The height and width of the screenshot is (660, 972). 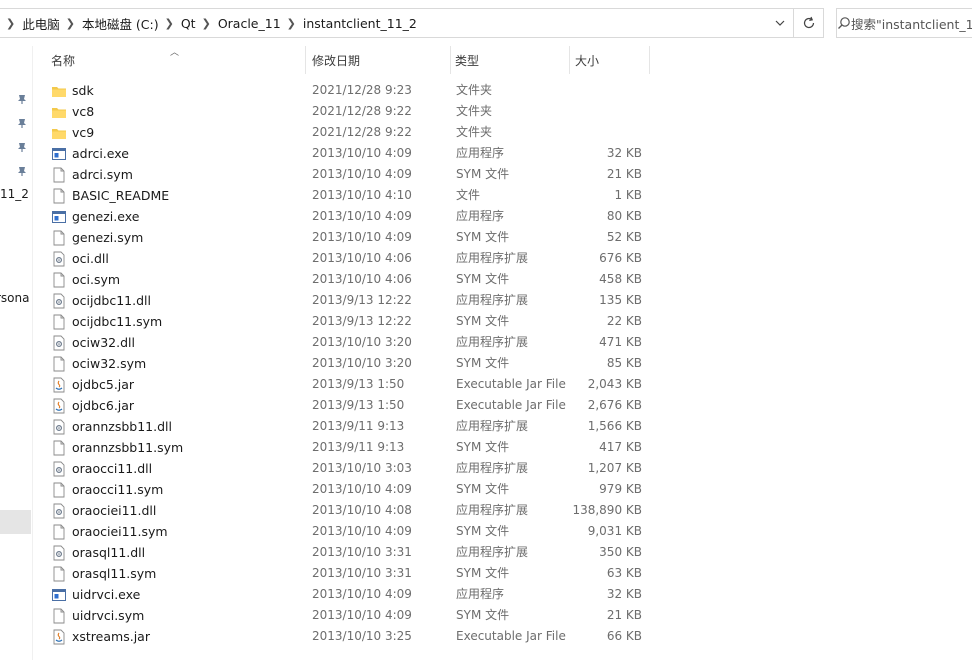 What do you see at coordinates (96, 279) in the screenshot?
I see `file-name: oci.sym` at bounding box center [96, 279].